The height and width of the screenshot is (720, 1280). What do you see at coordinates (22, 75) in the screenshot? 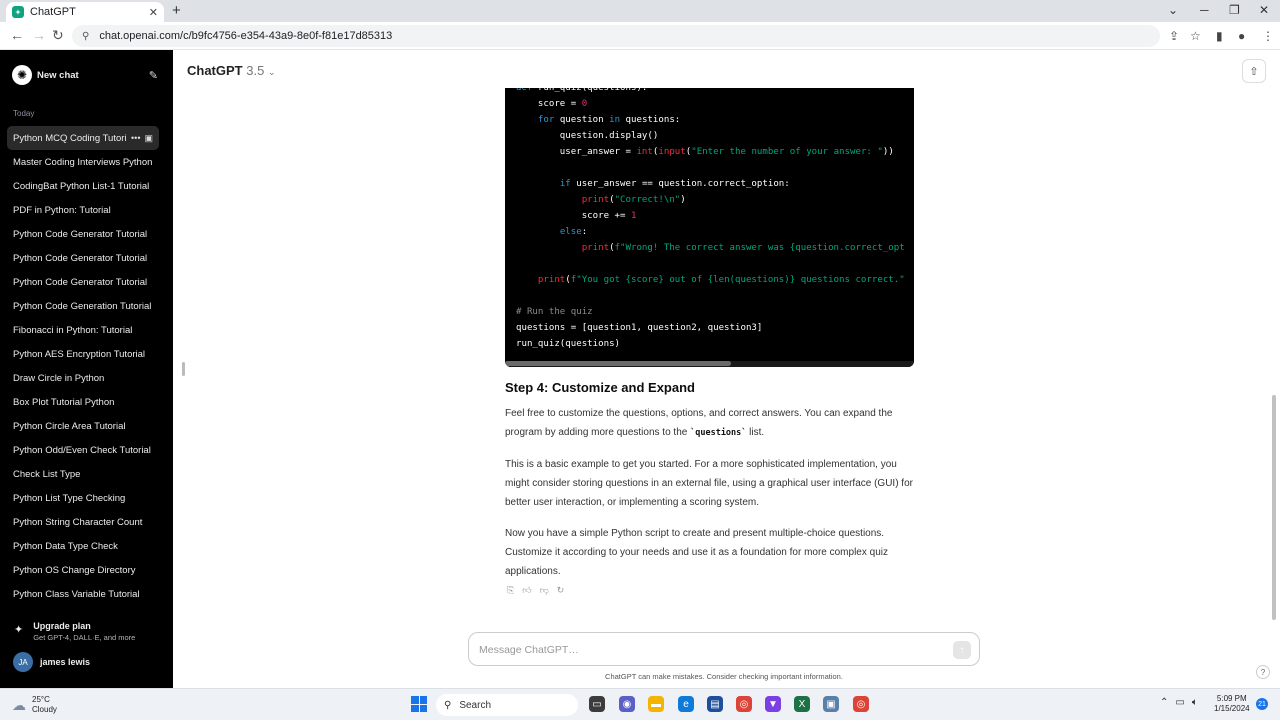
I see `chatgpt-logo-icon: ✺` at bounding box center [22, 75].